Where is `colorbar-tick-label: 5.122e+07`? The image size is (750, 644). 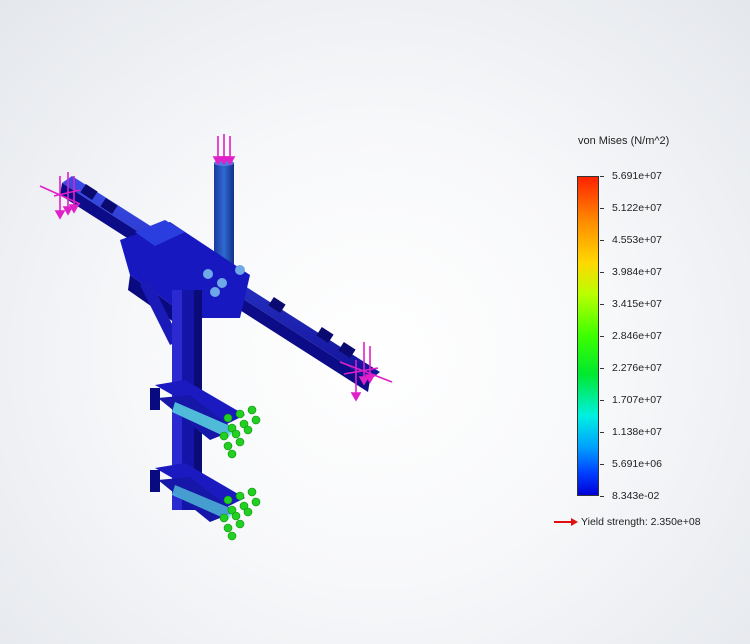
colorbar-tick-label: 5.122e+07 is located at coordinates (637, 208).